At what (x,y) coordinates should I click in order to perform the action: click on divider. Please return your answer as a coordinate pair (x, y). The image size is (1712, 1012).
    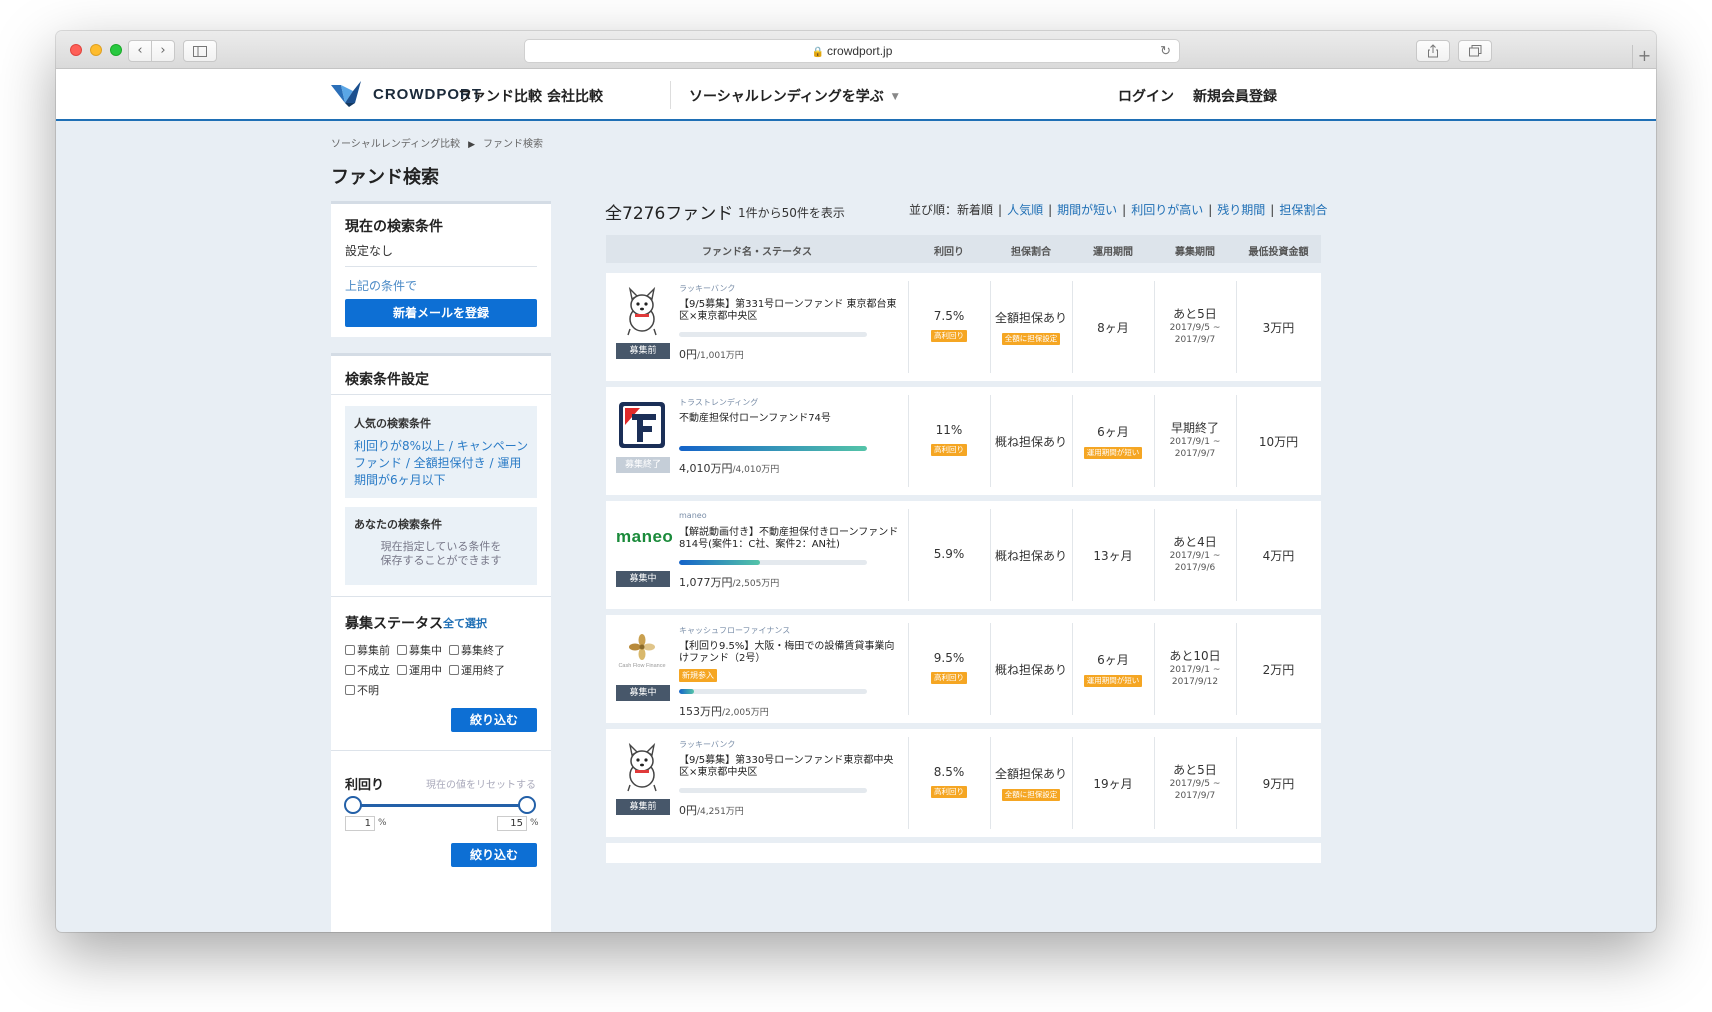
    Looking at the image, I should click on (441, 266).